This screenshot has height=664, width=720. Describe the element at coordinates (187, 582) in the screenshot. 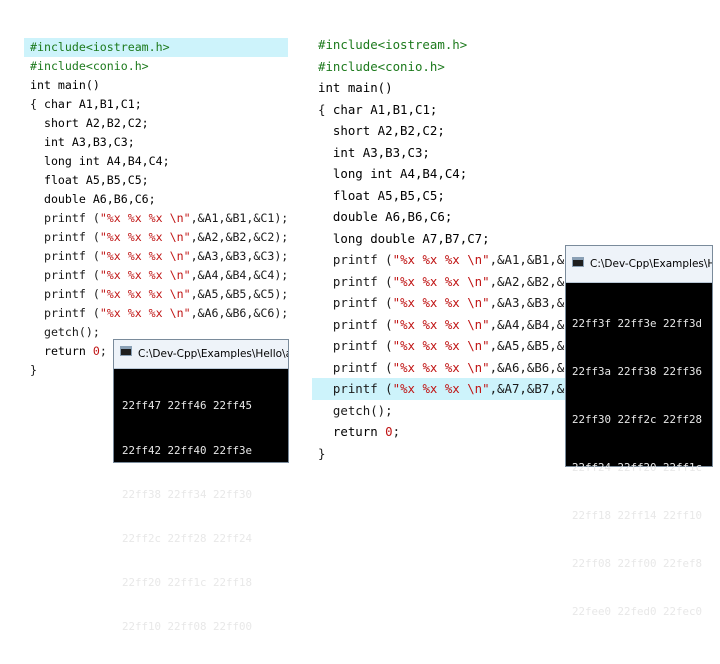

I see `console-output-line: 22ff20 22ff1c 22ff18` at that location.